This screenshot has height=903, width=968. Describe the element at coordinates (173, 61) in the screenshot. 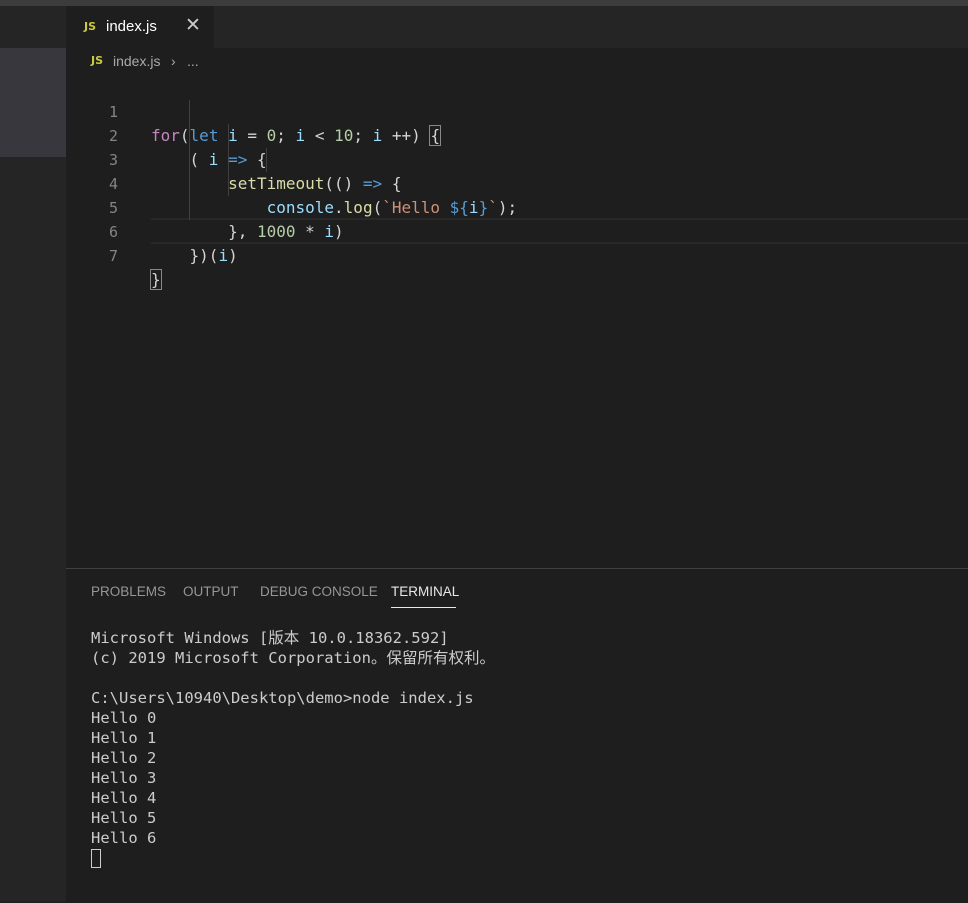

I see `chevron-right-icon: ›` at that location.